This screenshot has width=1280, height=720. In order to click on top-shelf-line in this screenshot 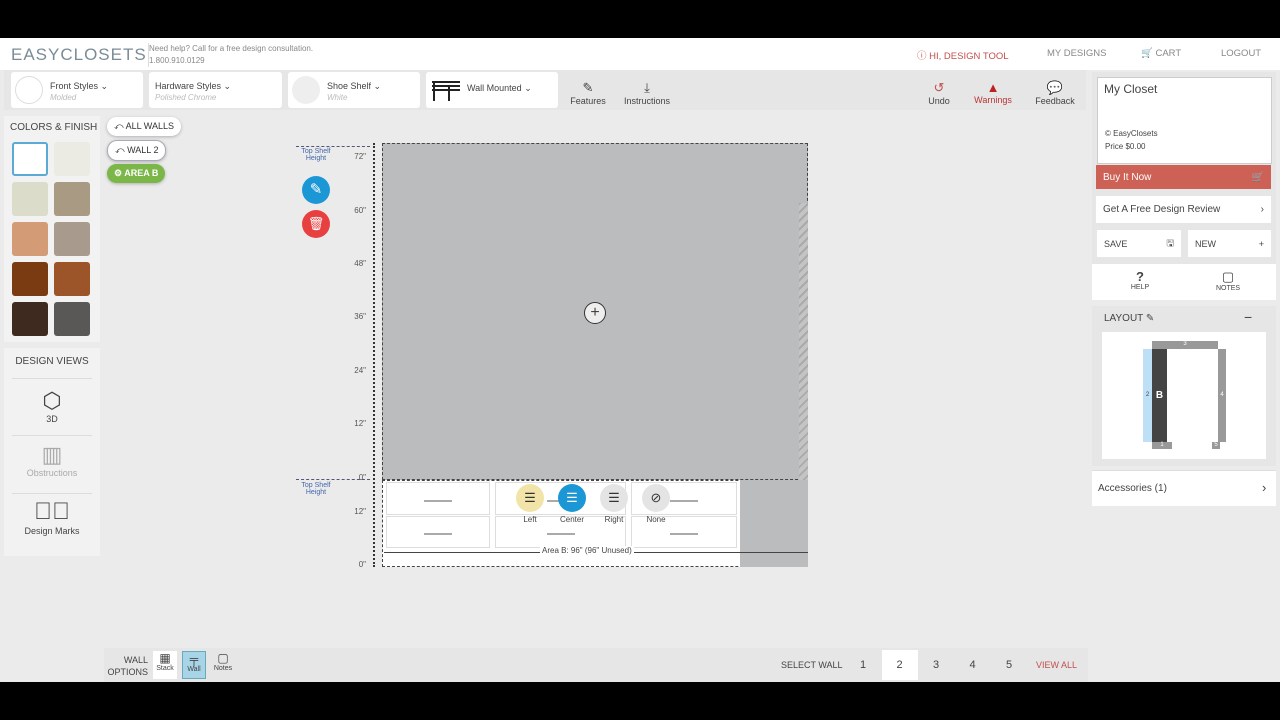, I will do `click(333, 146)`.